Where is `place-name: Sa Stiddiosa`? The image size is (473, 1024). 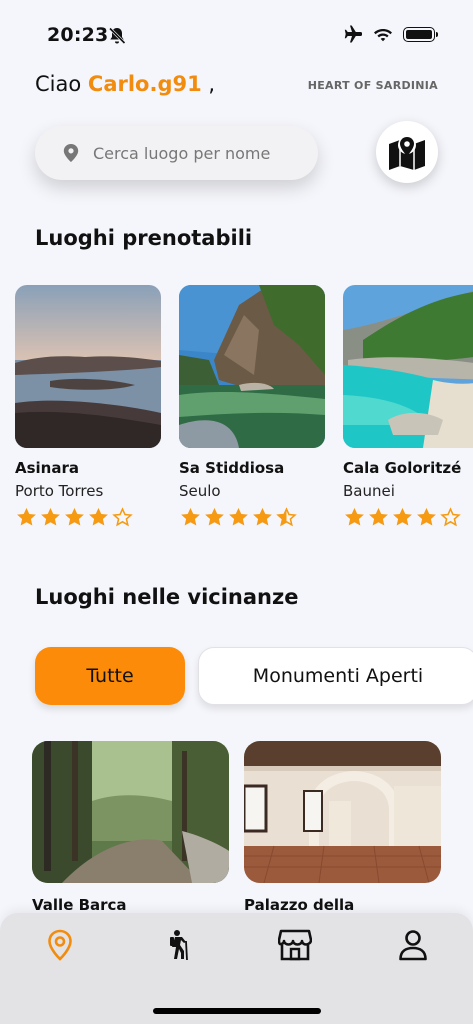 place-name: Sa Stiddiosa is located at coordinates (232, 468).